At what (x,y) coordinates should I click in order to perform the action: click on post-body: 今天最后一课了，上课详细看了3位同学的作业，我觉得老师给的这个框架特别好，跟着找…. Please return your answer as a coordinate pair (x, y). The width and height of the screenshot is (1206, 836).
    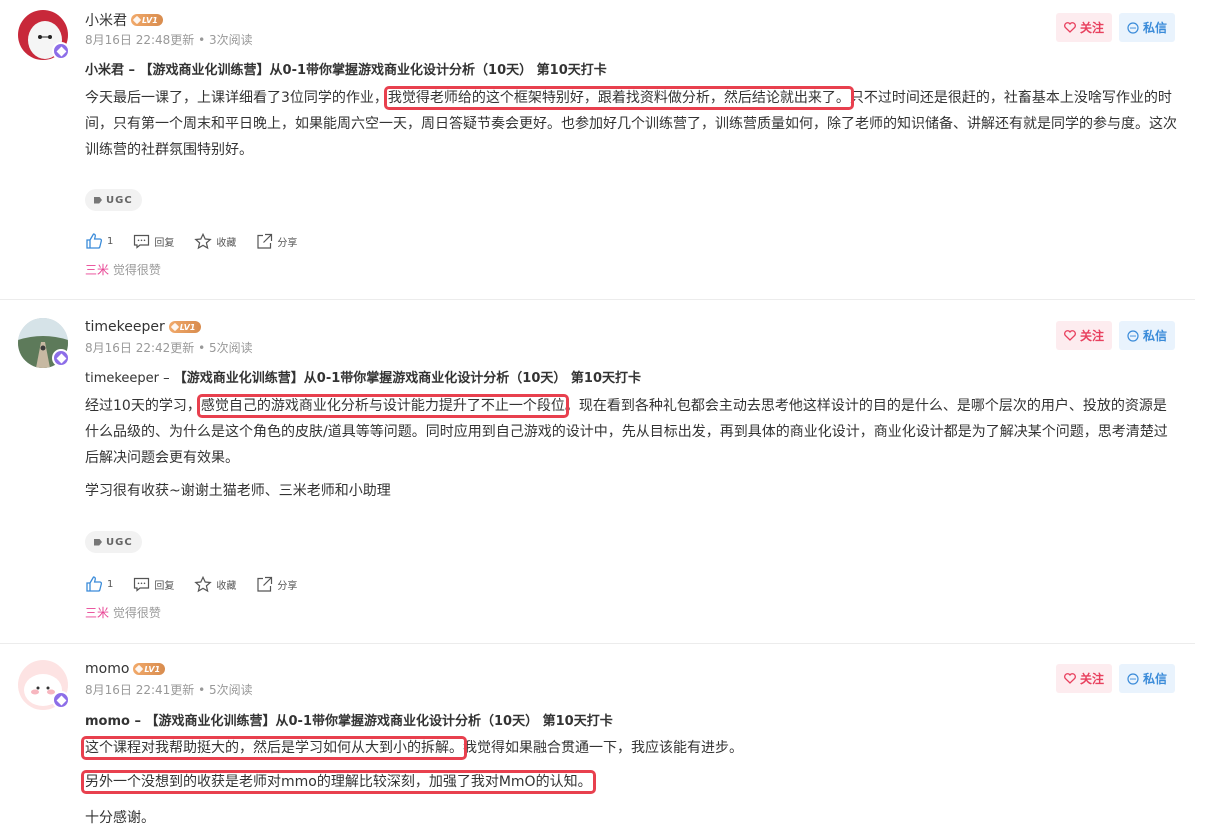
    Looking at the image, I should click on (632, 124).